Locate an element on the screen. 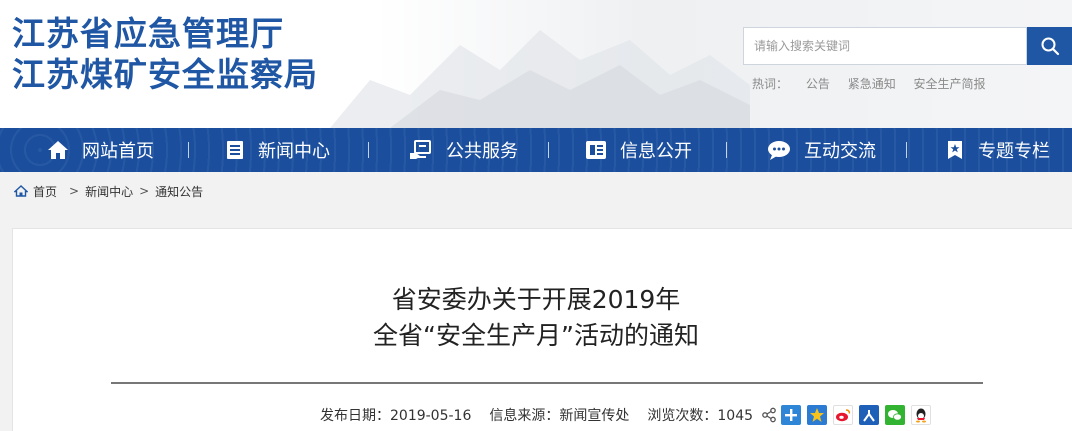 This screenshot has height=431, width=1072. article-meta: 发布日期：2019-05-16 信息来源：新闻宣传处 浏览次数：1045 is located at coordinates (628, 415).